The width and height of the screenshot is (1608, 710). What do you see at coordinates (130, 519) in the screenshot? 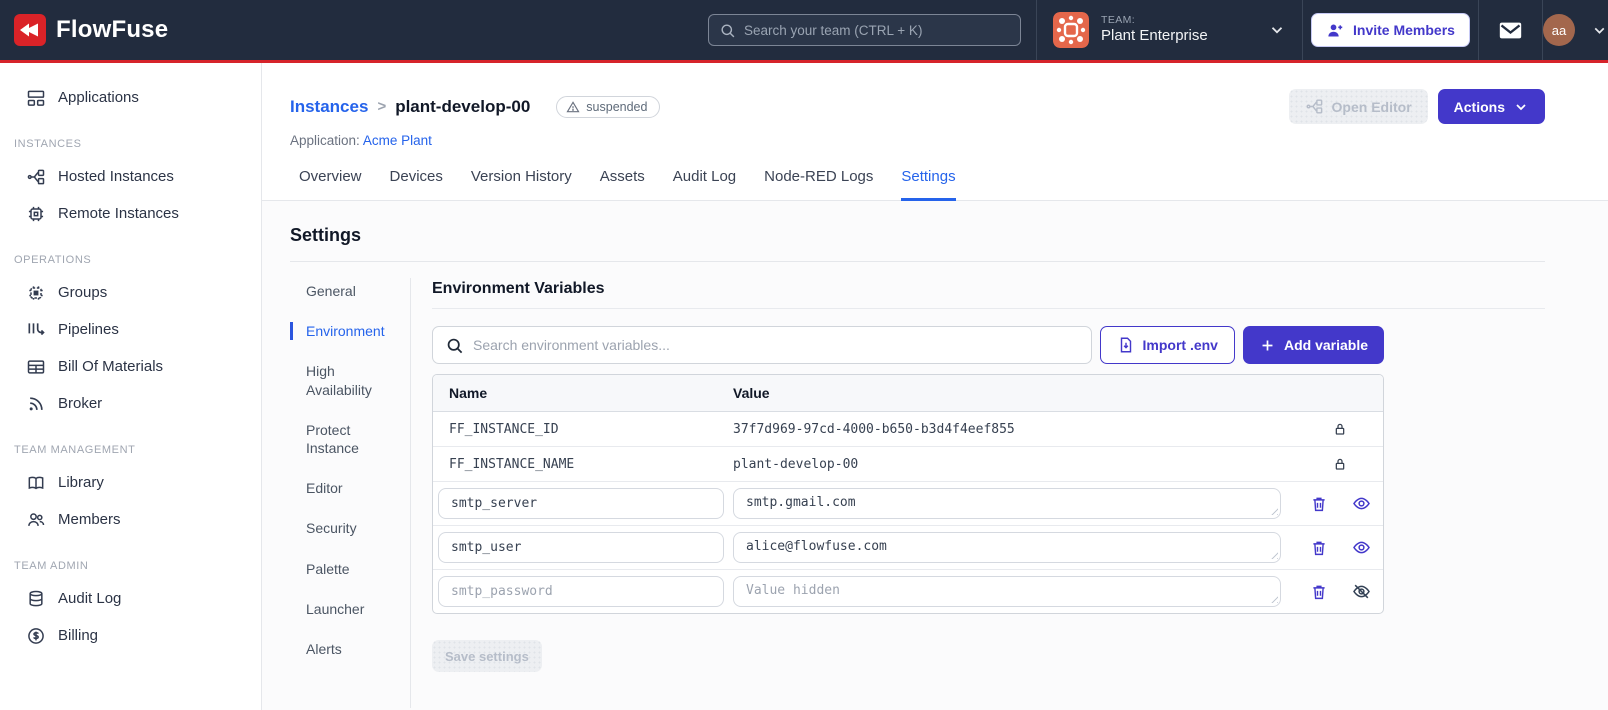
I see `sidebar-item-members: Members` at bounding box center [130, 519].